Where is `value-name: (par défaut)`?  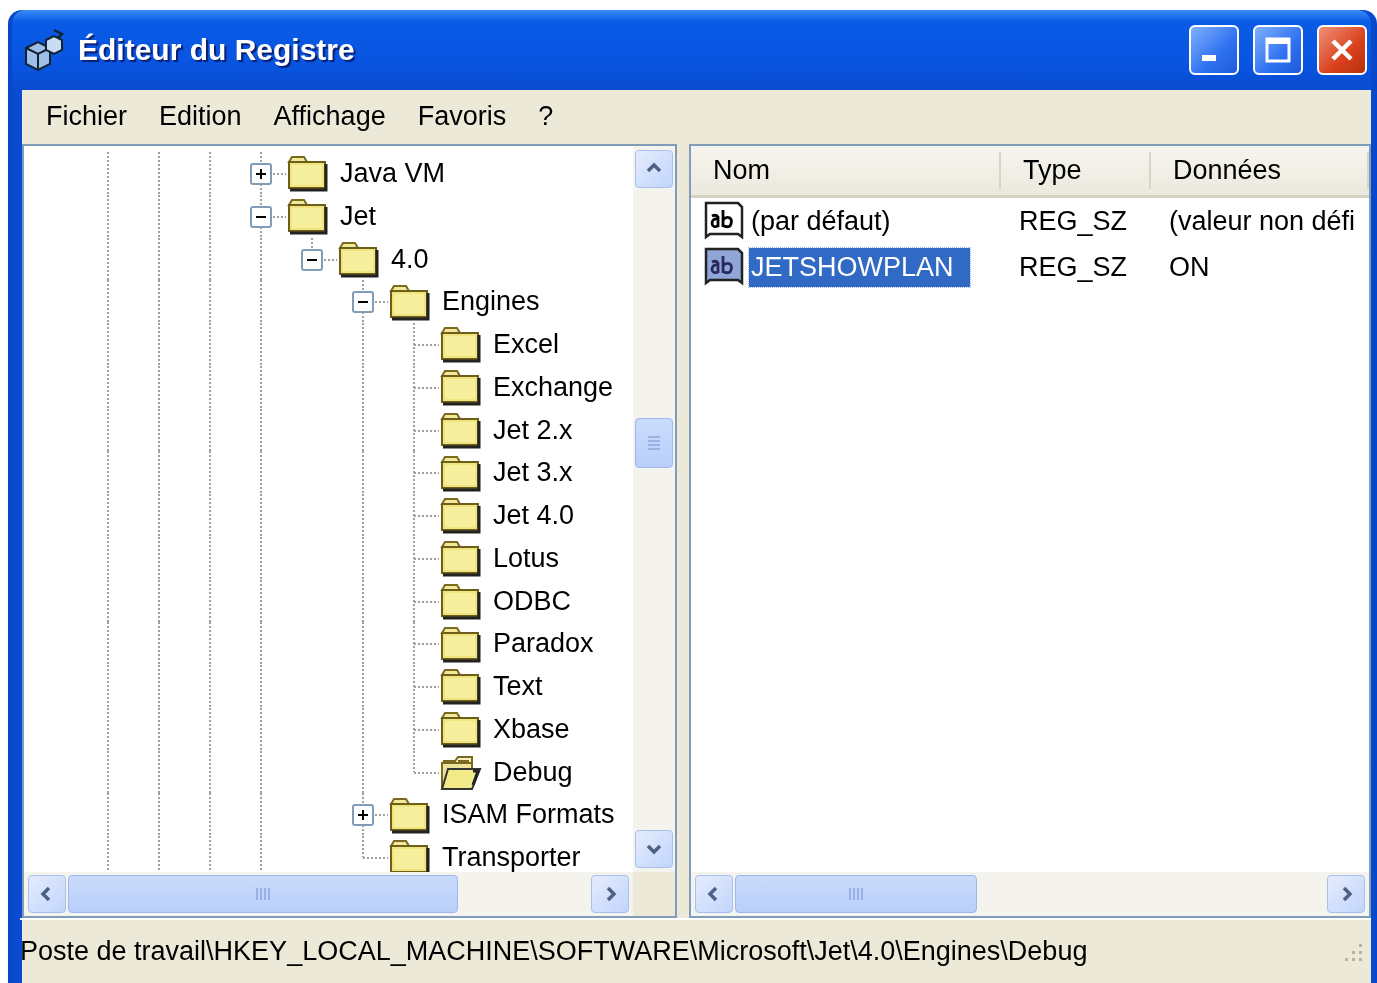
value-name: (par défaut) is located at coordinates (828, 221).